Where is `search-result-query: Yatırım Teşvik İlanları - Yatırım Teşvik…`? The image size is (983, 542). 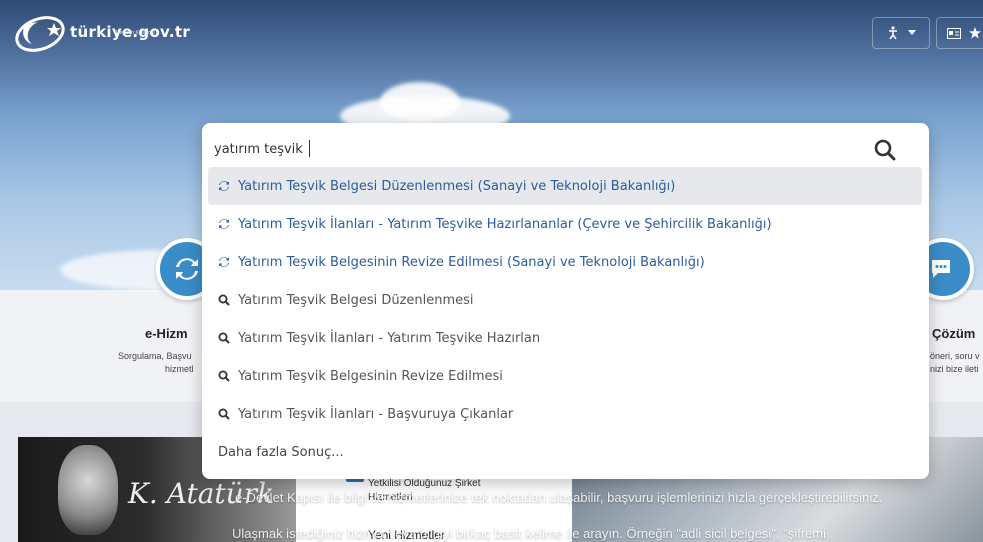 search-result-query: Yatırım Teşvik İlanları - Yatırım Teşvik… is located at coordinates (565, 338).